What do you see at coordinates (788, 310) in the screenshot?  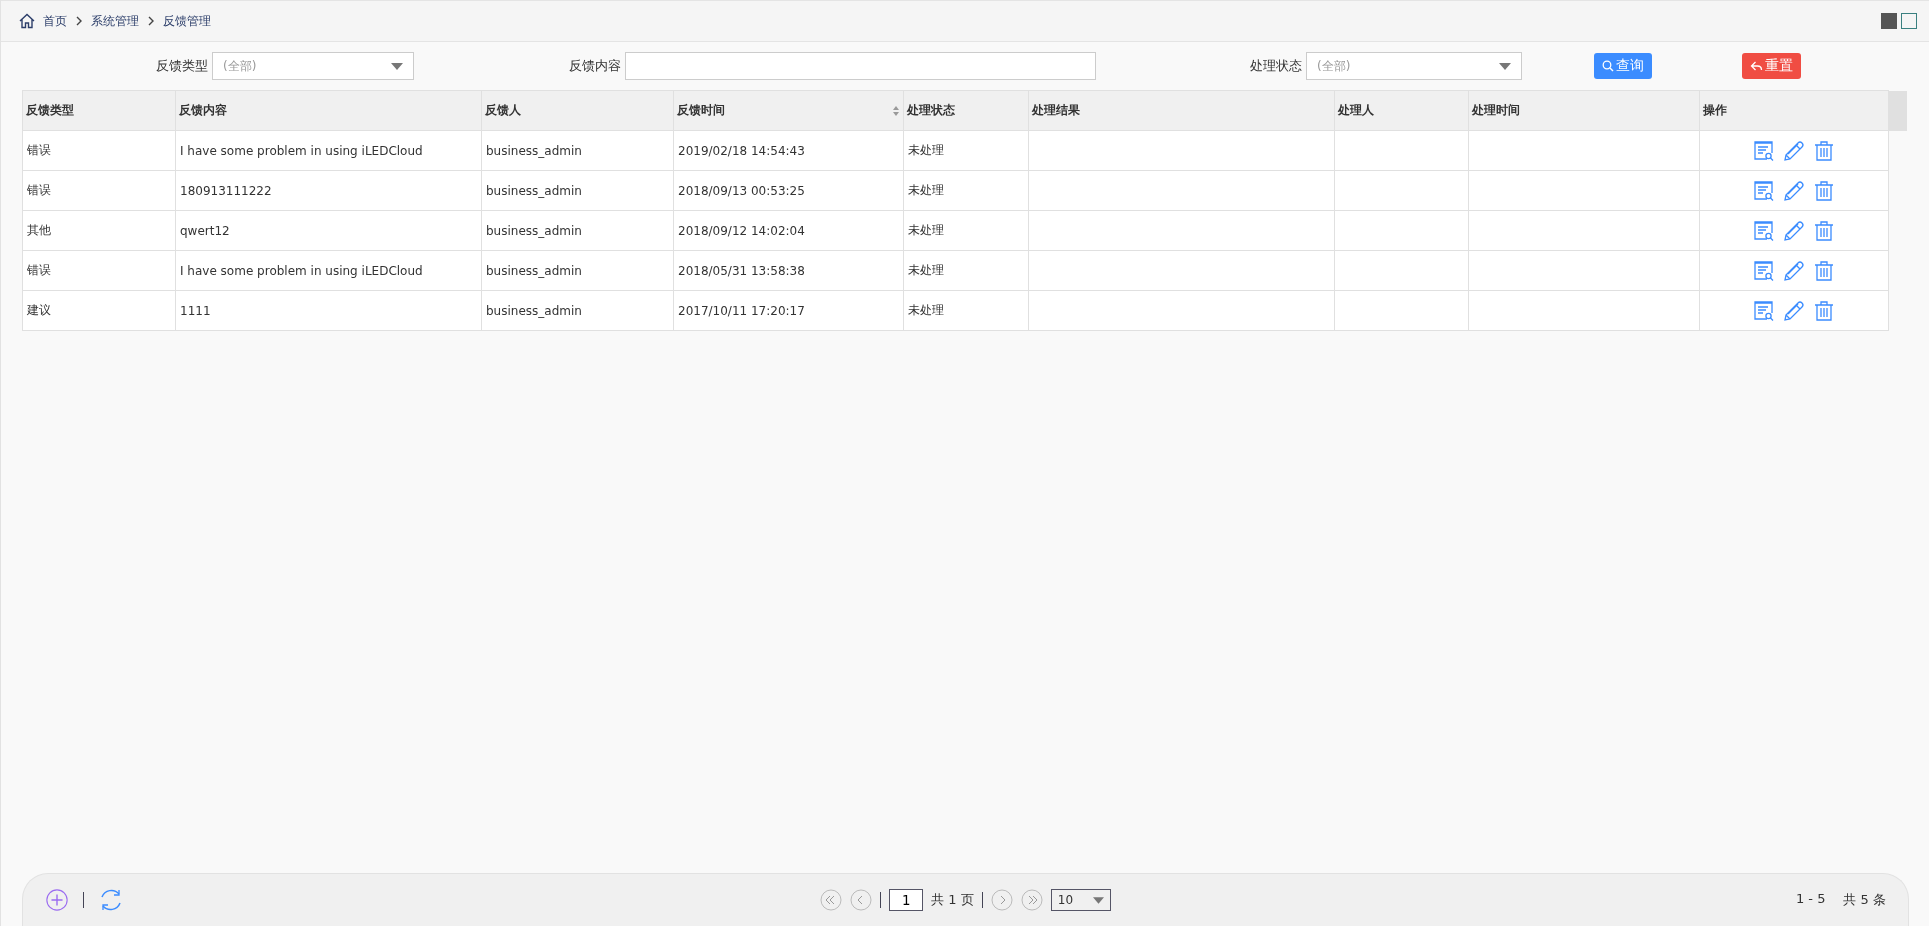 I see `table-cell: 2017/10/11 17:20:17` at bounding box center [788, 310].